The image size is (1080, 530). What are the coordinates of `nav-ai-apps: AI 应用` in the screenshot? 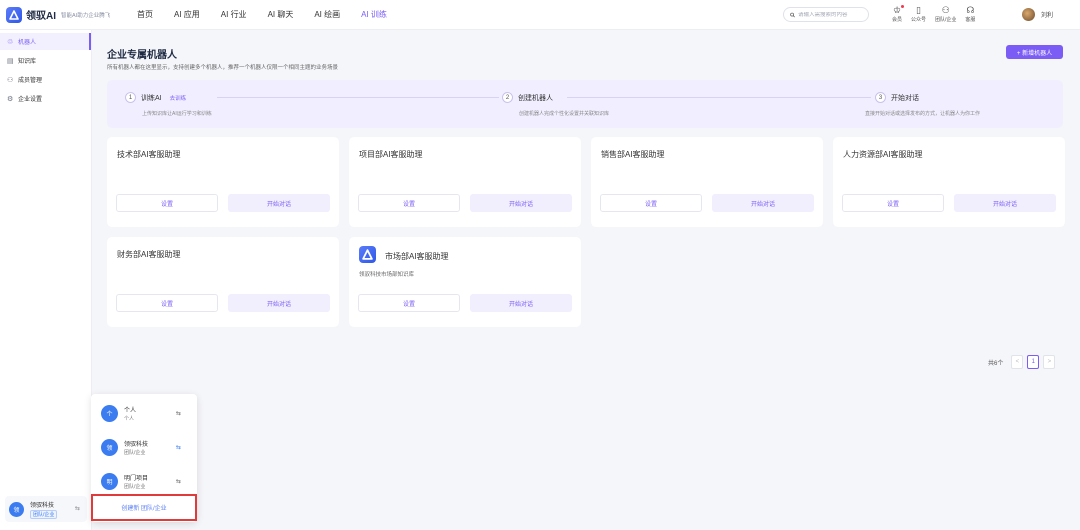 It's located at (187, 14).